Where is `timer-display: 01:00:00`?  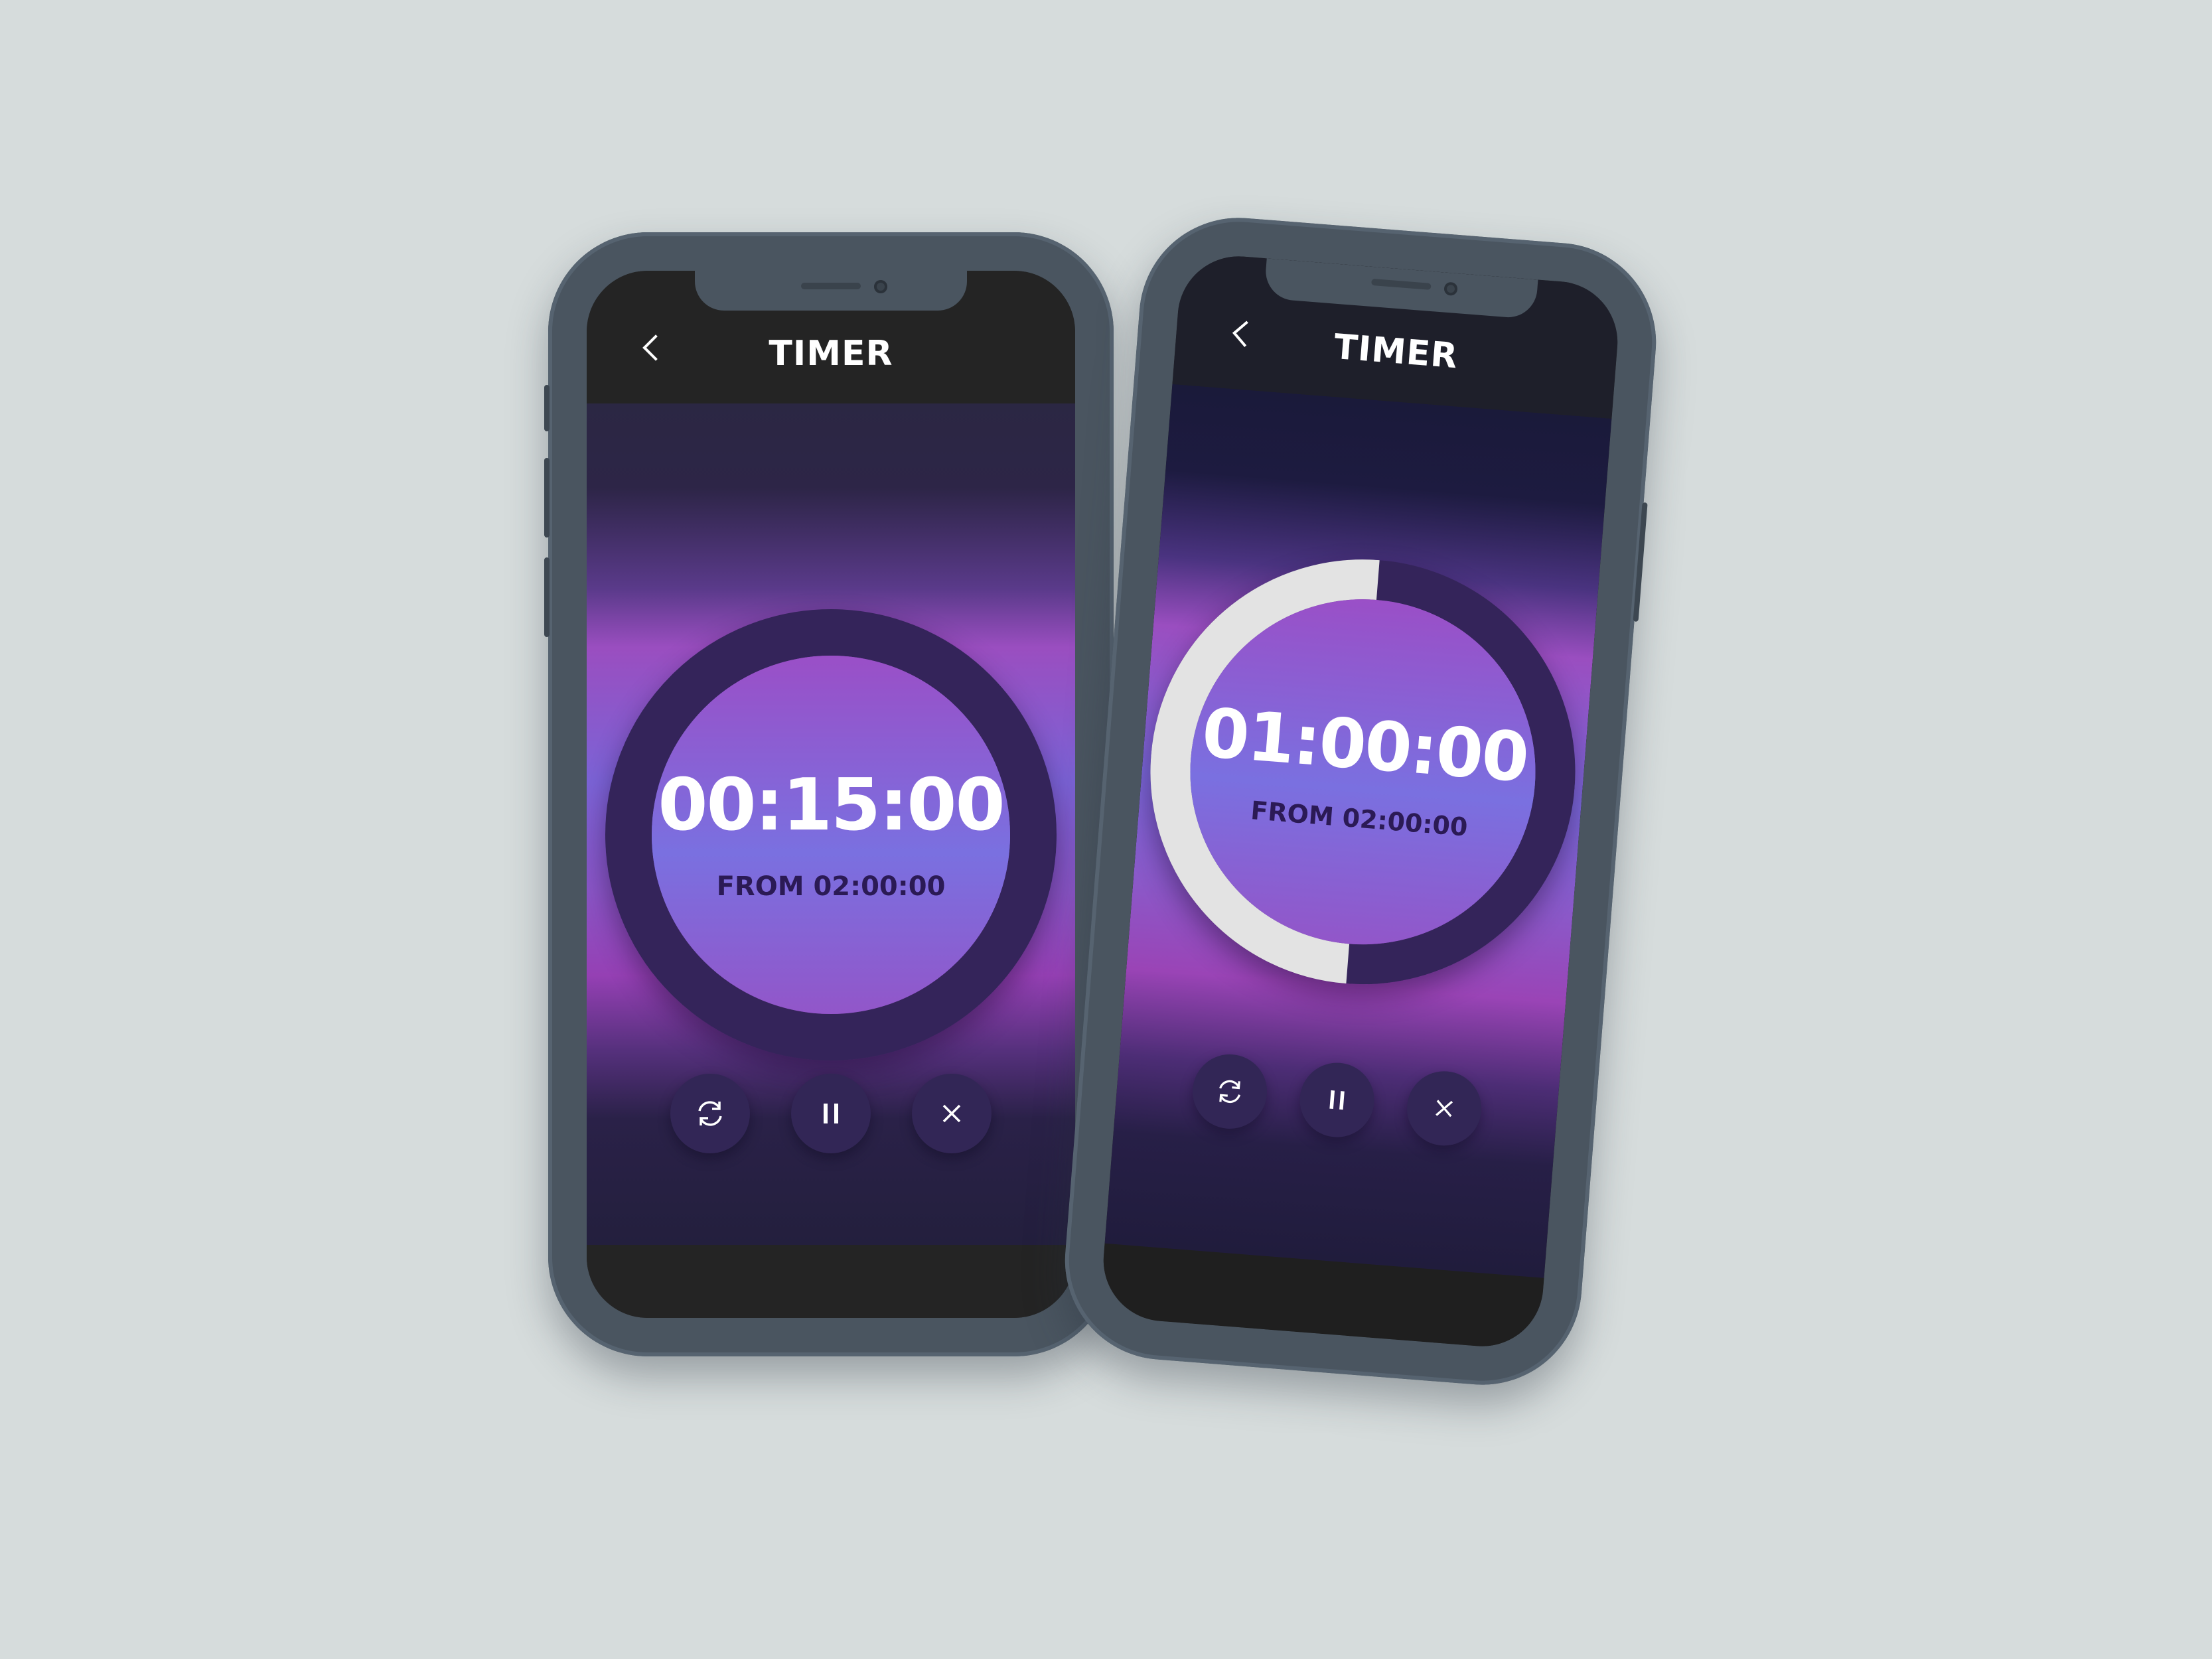
timer-display: 01:00:00 is located at coordinates (1365, 745).